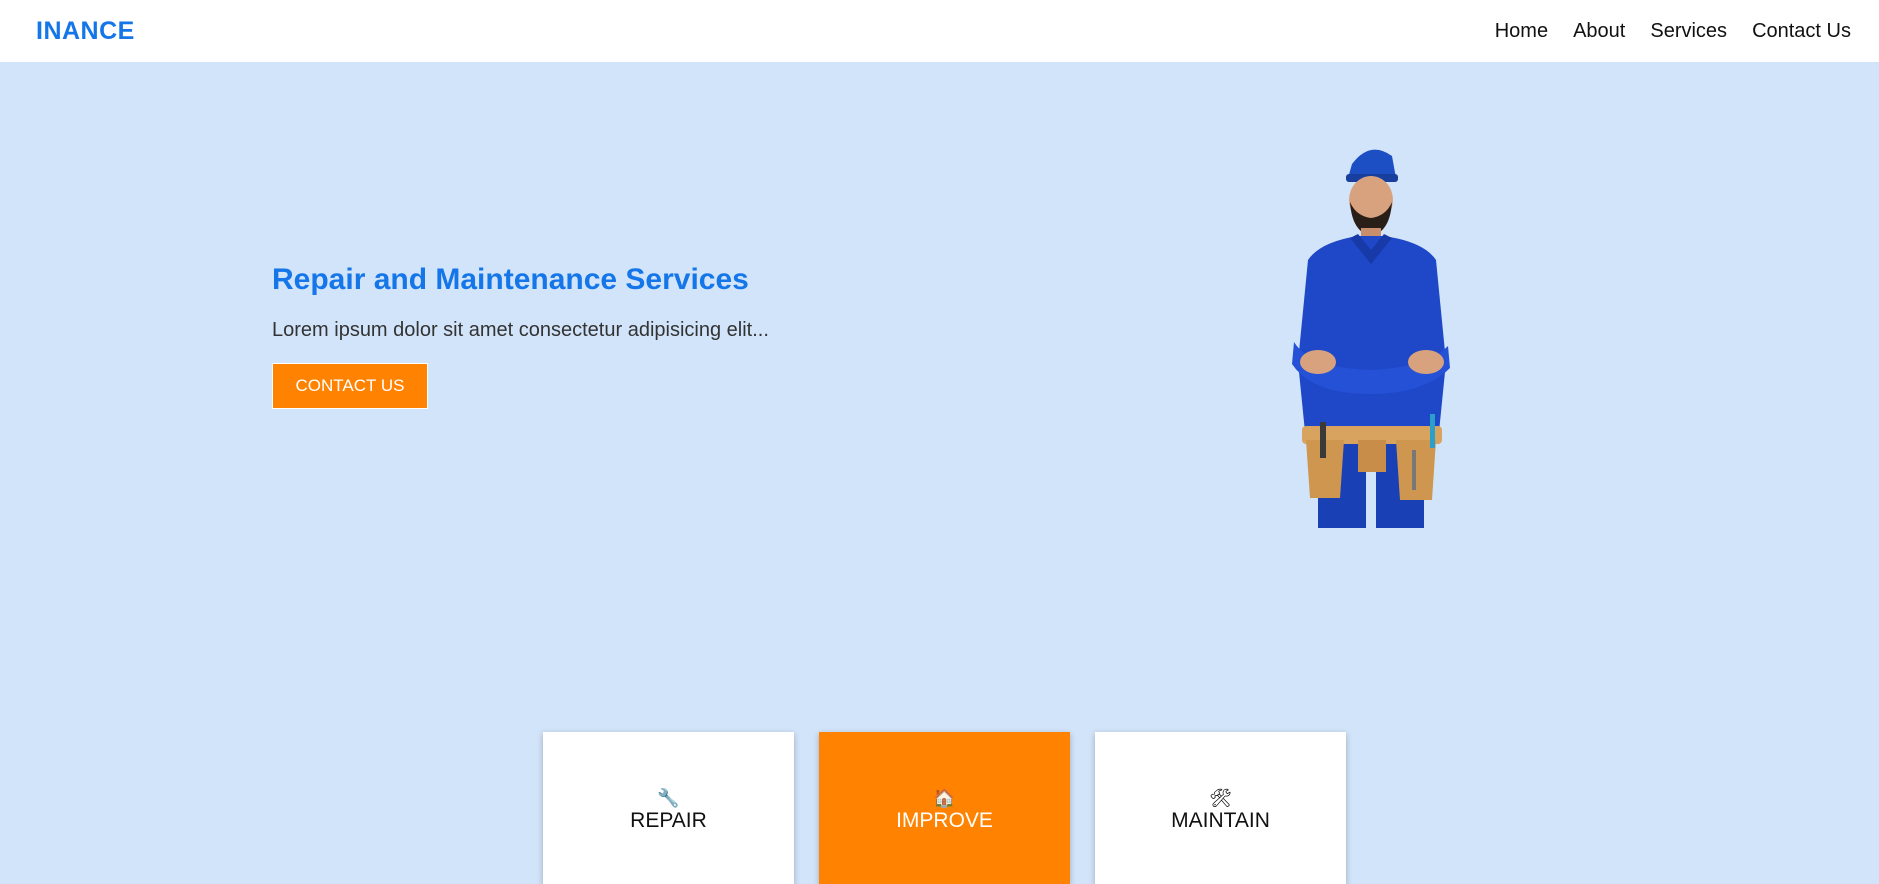 Image resolution: width=1879 pixels, height=884 pixels. I want to click on nav-link-services: Services, so click(1688, 31).